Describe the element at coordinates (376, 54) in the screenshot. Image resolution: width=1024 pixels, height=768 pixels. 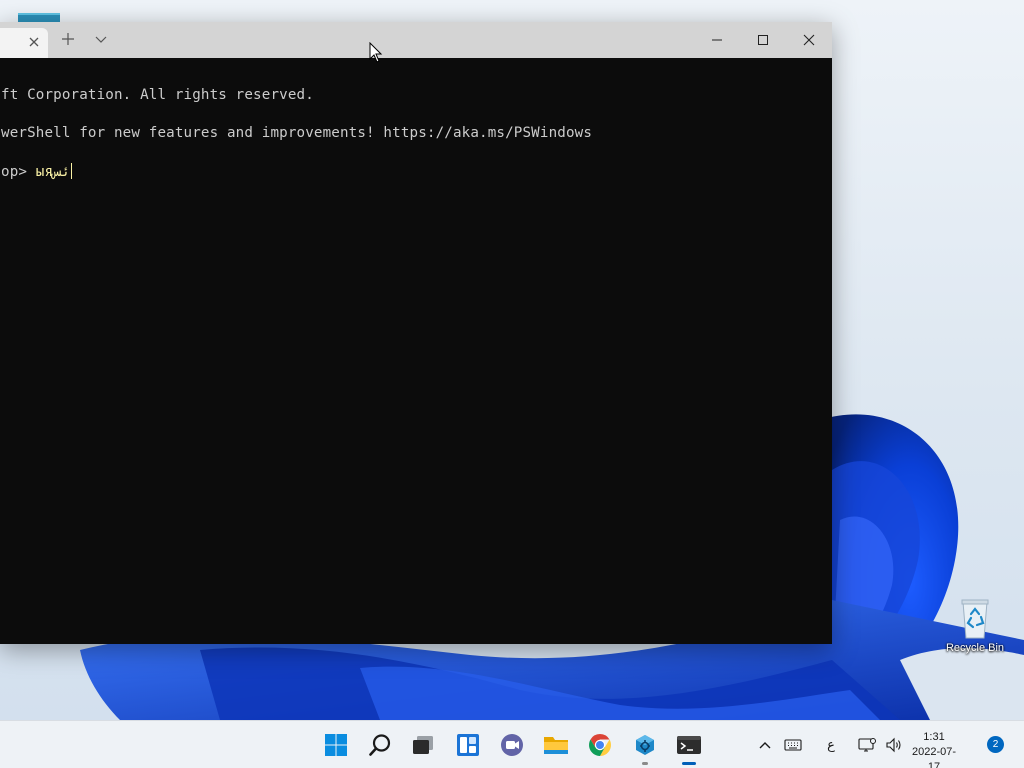
I see `mouse-pointer-icon` at that location.